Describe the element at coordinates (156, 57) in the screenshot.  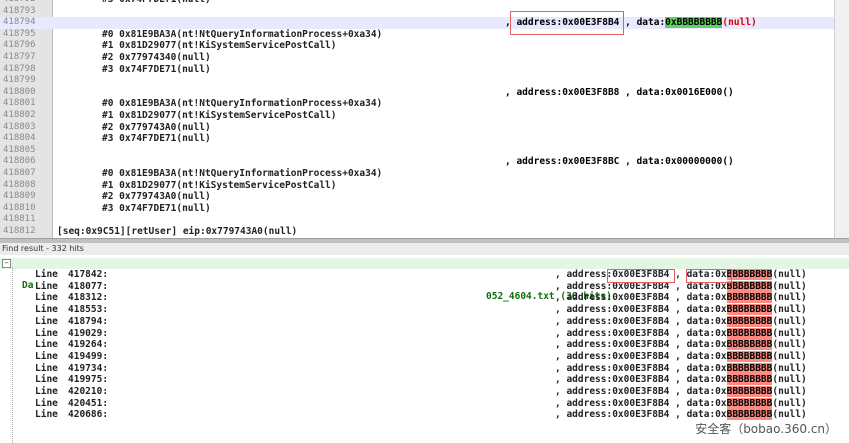
I see `line-code: #2 0x77974340(null)` at that location.